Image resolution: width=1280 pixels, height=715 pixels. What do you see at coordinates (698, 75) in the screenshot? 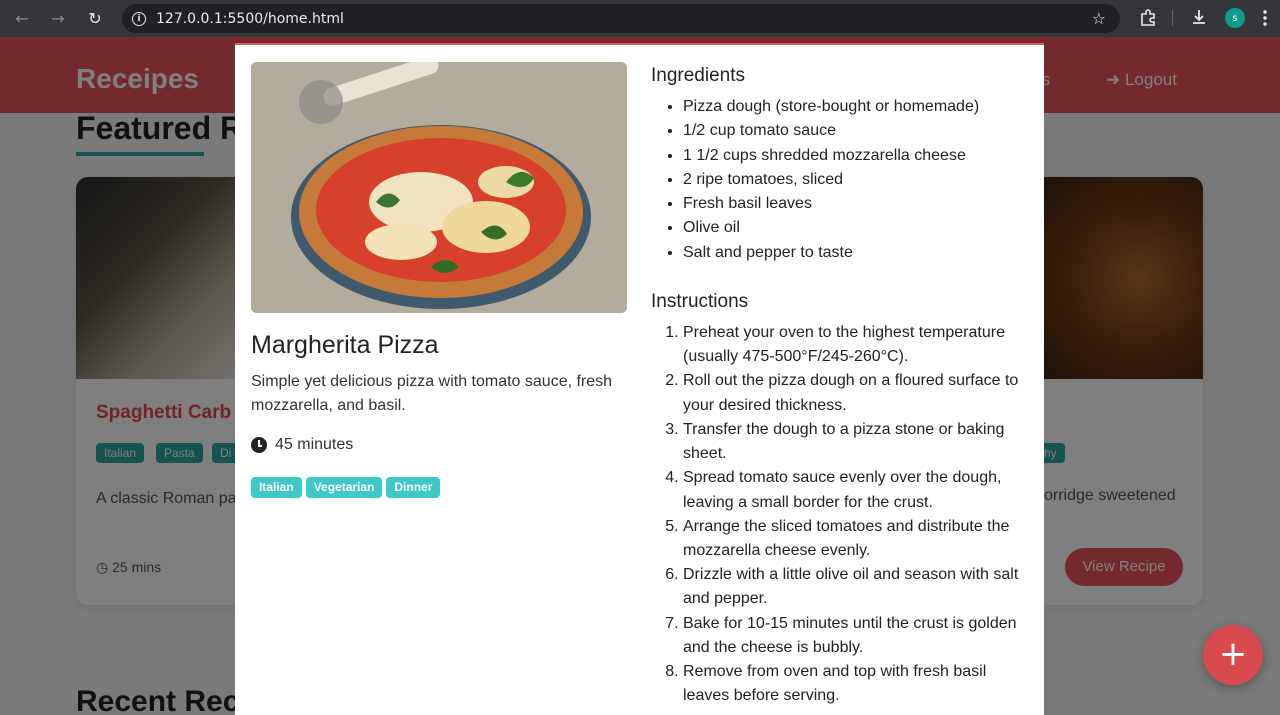
I see `ingredients-heading: Ingredients` at bounding box center [698, 75].